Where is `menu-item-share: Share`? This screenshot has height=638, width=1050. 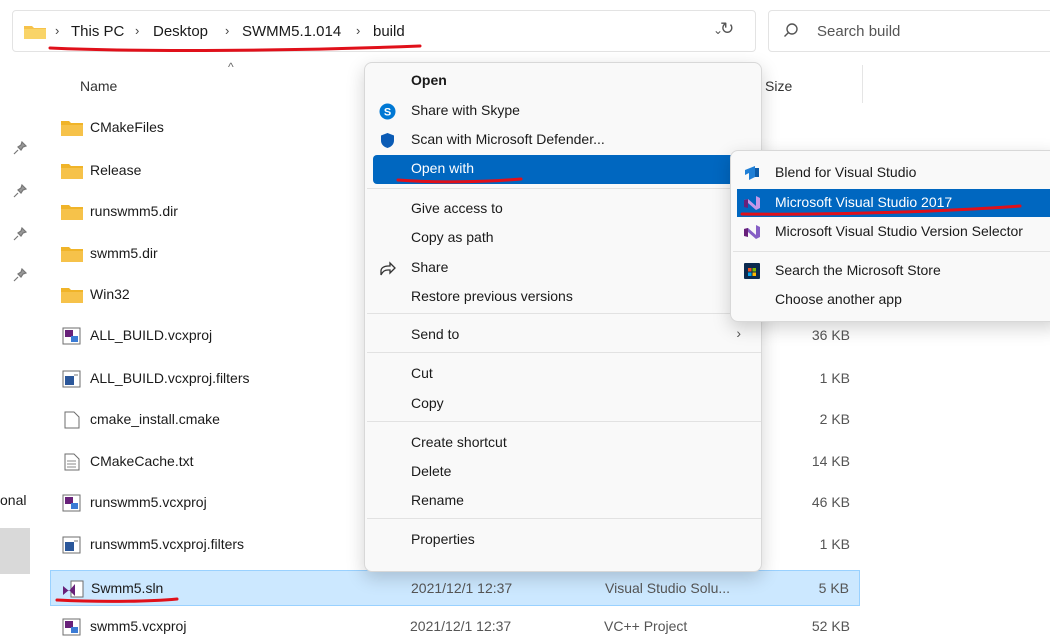
menu-item-share: Share is located at coordinates (563, 268).